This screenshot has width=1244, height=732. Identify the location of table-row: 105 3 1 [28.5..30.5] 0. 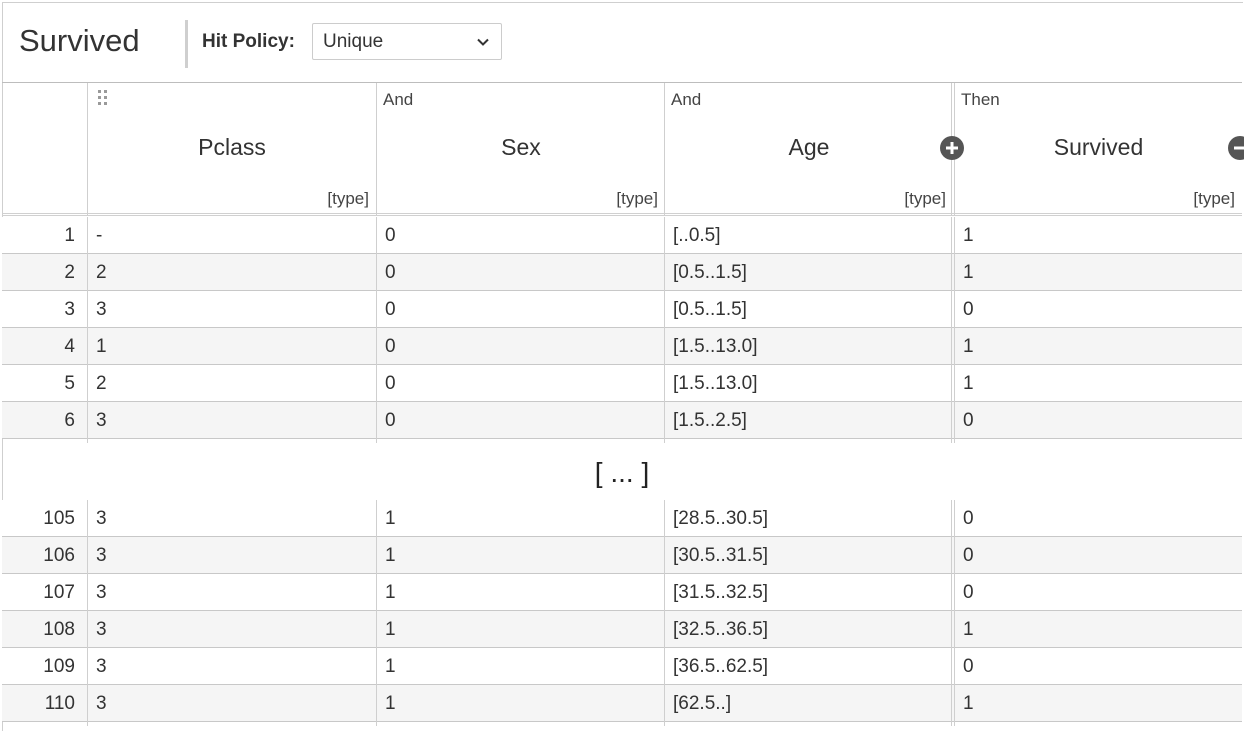
(622, 518).